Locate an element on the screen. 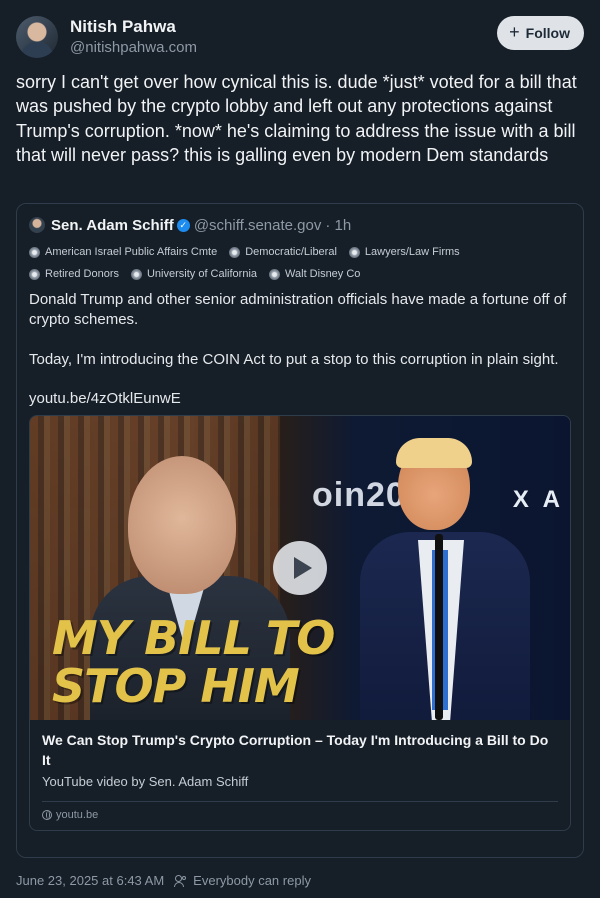 The height and width of the screenshot is (898, 600). label-item: Democratic/Liberal is located at coordinates (283, 252).